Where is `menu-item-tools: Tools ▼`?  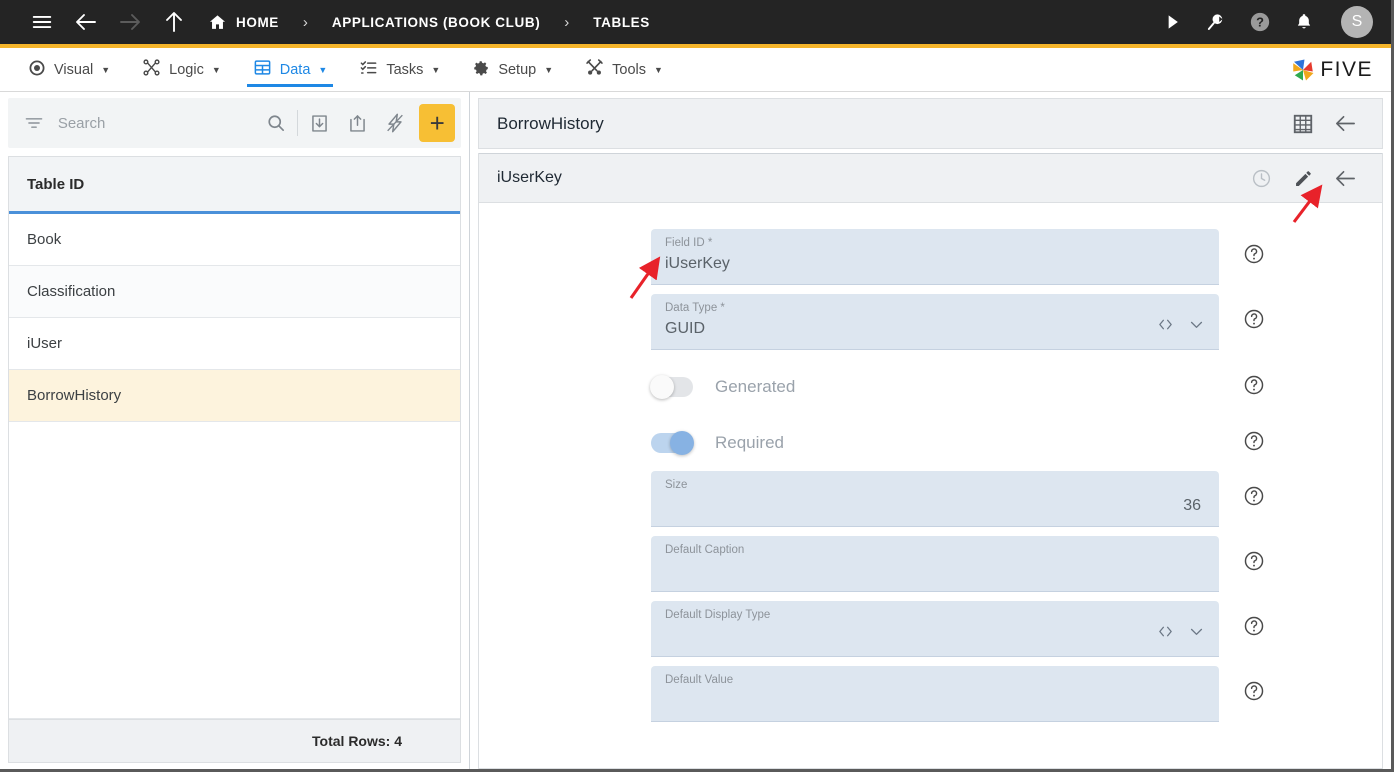 menu-item-tools: Tools ▼ is located at coordinates (624, 69).